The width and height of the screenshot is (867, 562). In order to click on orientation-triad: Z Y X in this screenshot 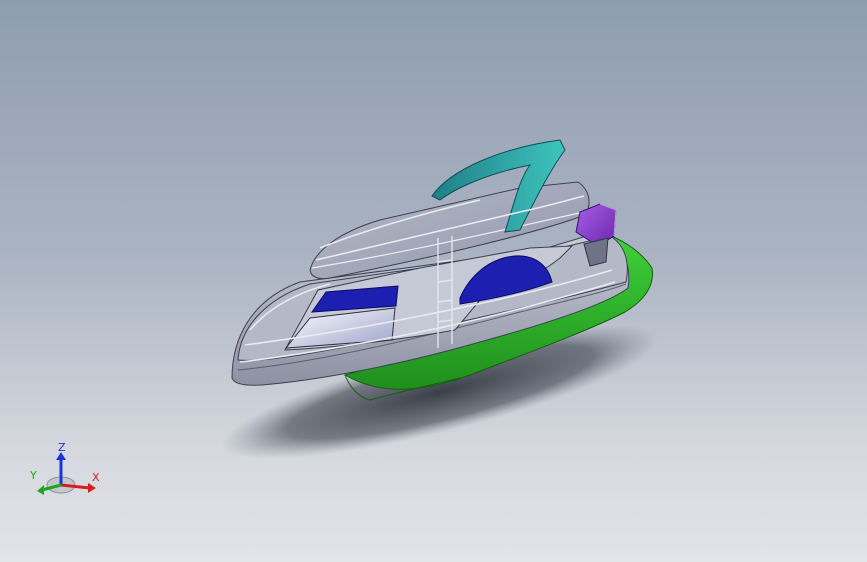, I will do `click(68, 475)`.